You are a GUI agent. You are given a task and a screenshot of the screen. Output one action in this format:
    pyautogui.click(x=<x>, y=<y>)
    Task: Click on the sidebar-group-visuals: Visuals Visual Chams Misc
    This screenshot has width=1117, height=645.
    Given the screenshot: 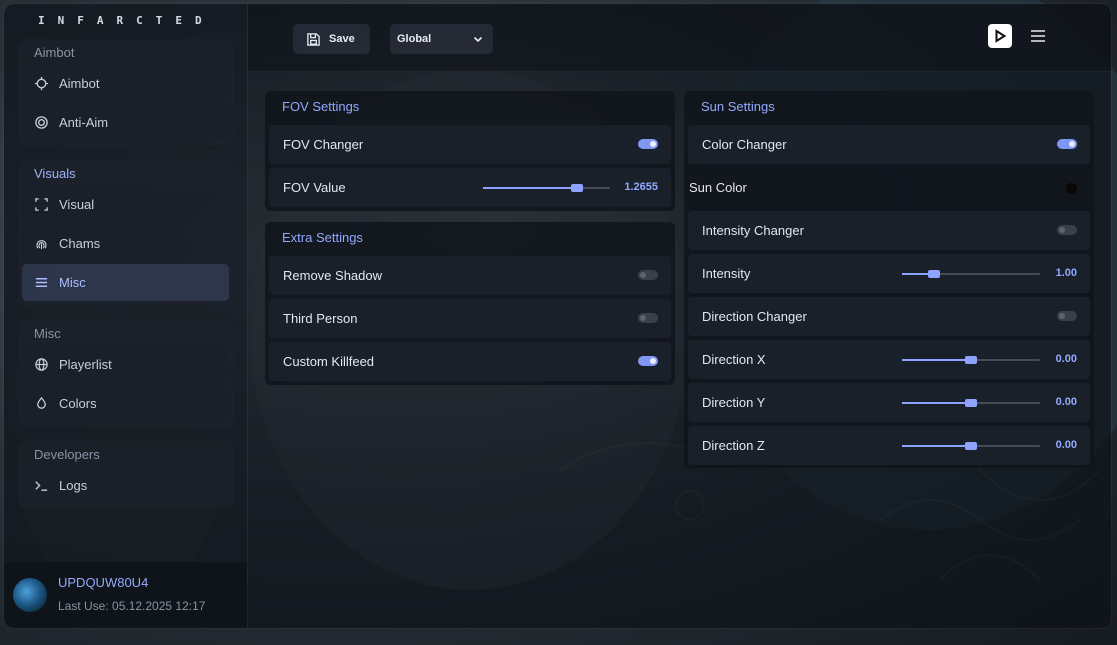 What is the action you would take?
    pyautogui.click(x=126, y=233)
    